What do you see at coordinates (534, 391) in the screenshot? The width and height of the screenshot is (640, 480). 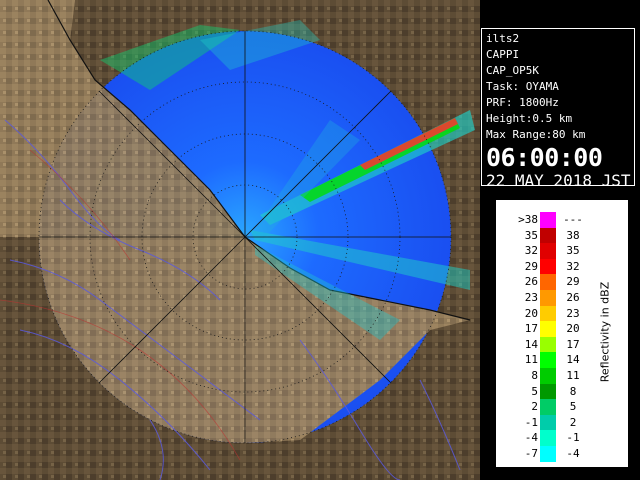 I see `legend-low-value: 5` at bounding box center [534, 391].